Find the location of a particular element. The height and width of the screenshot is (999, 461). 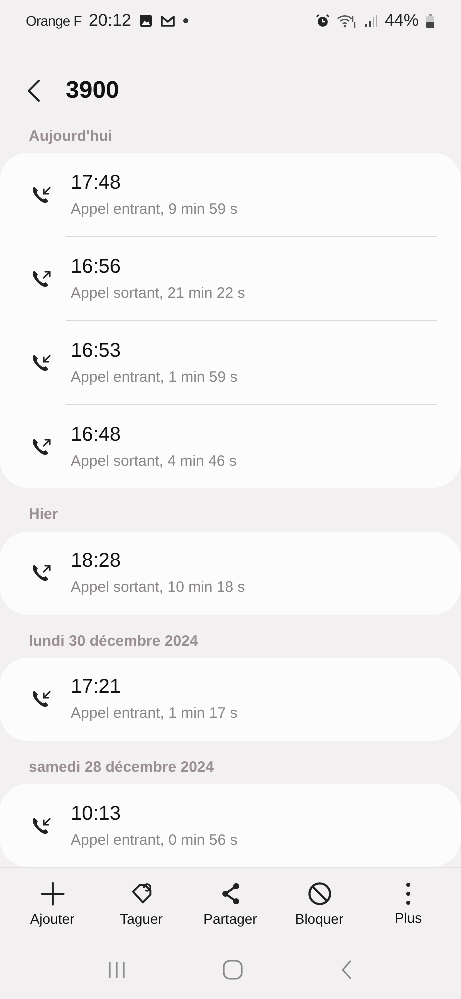

date-heading: samedi 28 décembre 2024 is located at coordinates (122, 768).